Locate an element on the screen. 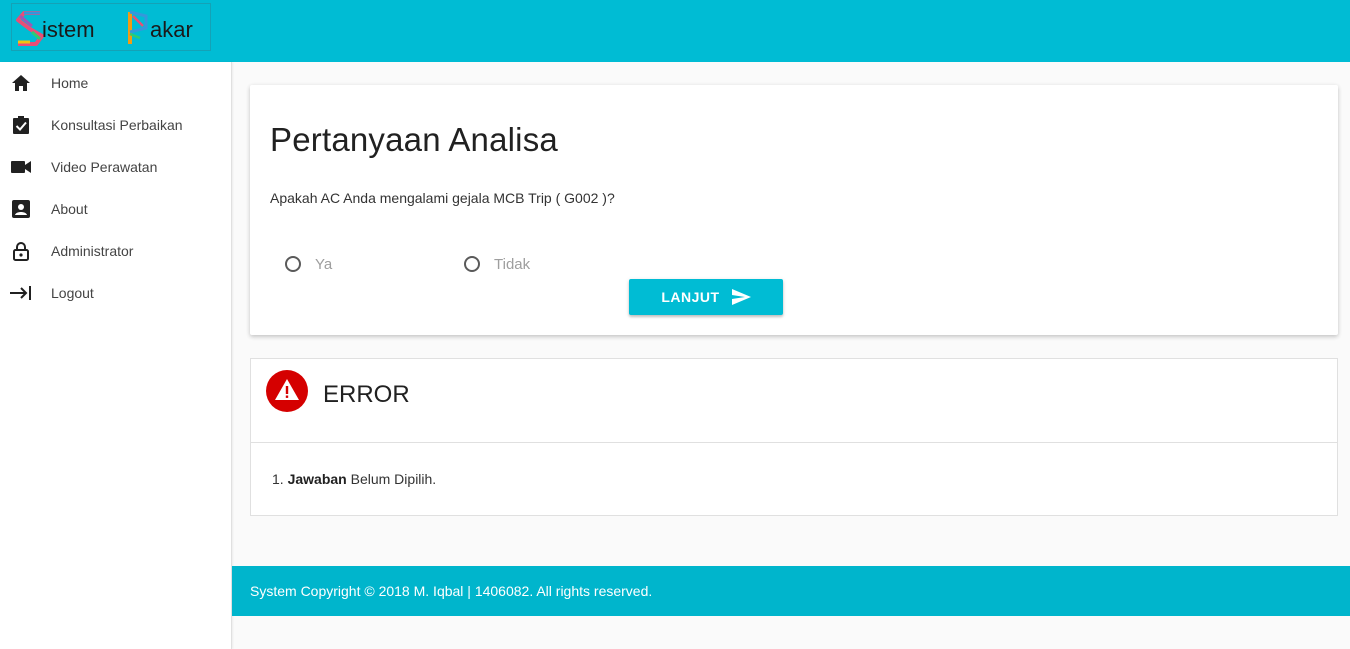 This screenshot has width=1350, height=649. error-message-text: Belum Dipilih. is located at coordinates (393, 479).